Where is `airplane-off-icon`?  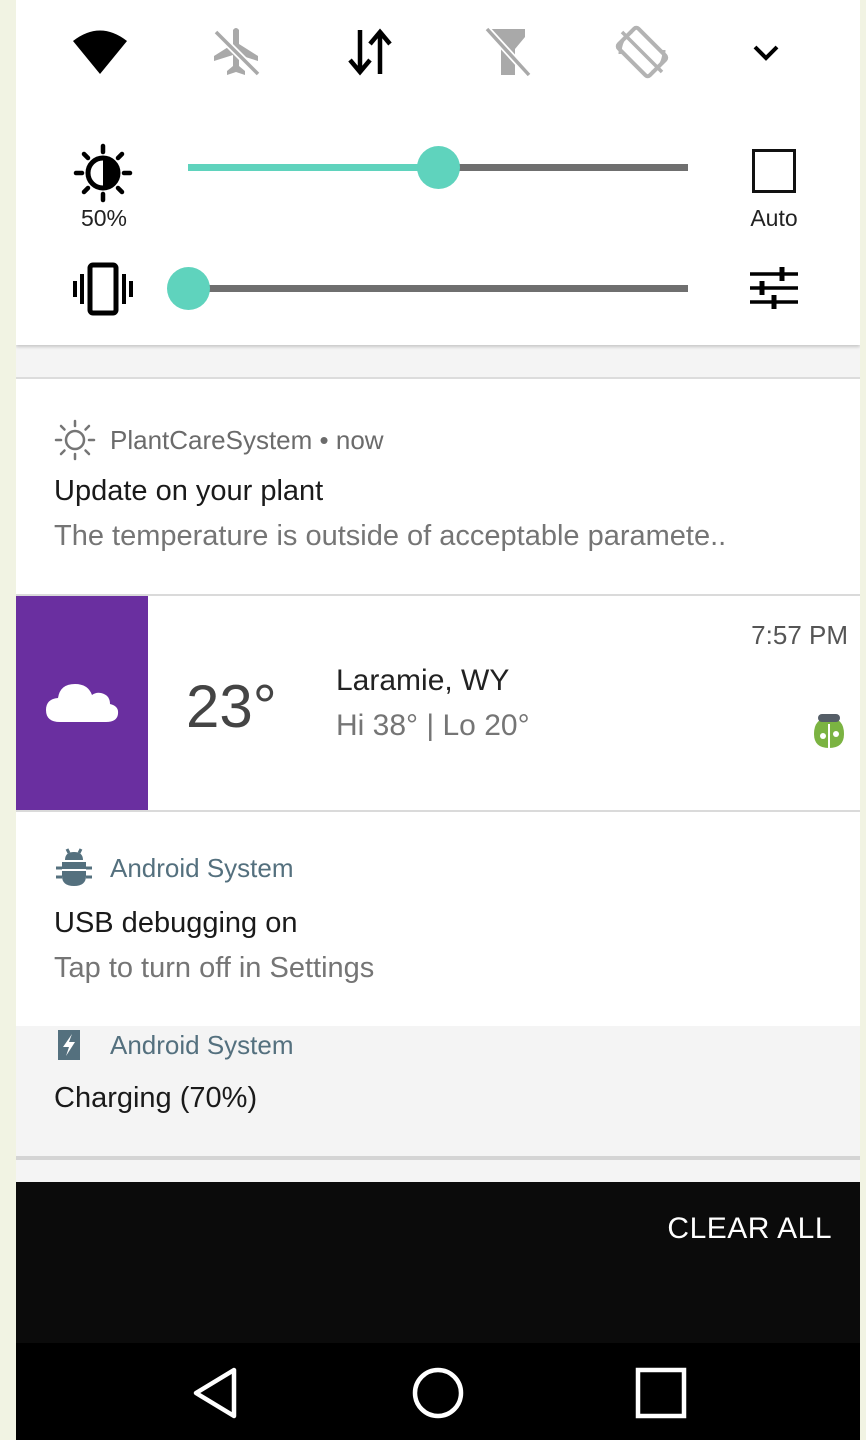
airplane-off-icon is located at coordinates (237, 52).